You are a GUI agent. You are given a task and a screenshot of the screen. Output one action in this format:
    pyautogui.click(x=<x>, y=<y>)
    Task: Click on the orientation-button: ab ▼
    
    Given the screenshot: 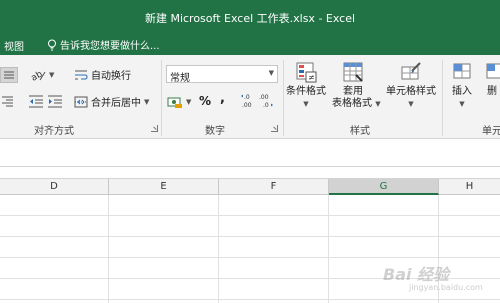 What is the action you would take?
    pyautogui.click(x=42, y=75)
    